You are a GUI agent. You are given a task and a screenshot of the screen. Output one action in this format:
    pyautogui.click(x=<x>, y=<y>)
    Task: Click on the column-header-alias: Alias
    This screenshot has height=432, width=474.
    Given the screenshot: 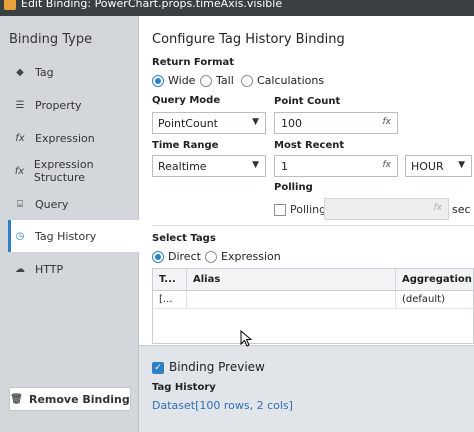 What is the action you would take?
    pyautogui.click(x=291, y=280)
    